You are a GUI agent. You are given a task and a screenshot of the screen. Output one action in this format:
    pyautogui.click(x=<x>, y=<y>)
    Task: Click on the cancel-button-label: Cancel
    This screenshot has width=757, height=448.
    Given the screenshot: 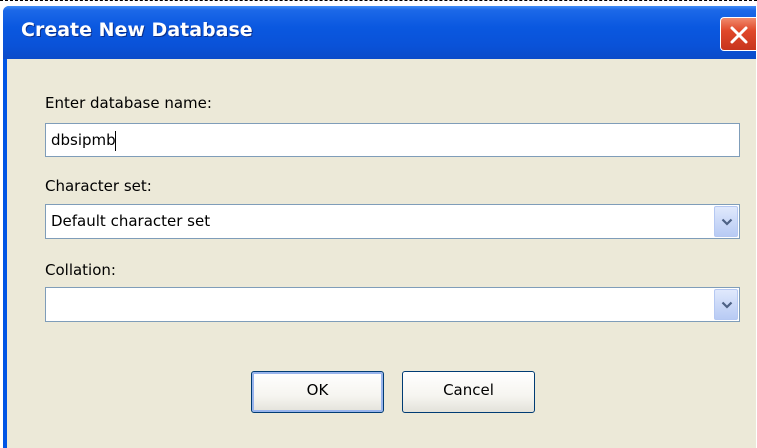 What is the action you would take?
    pyautogui.click(x=468, y=390)
    